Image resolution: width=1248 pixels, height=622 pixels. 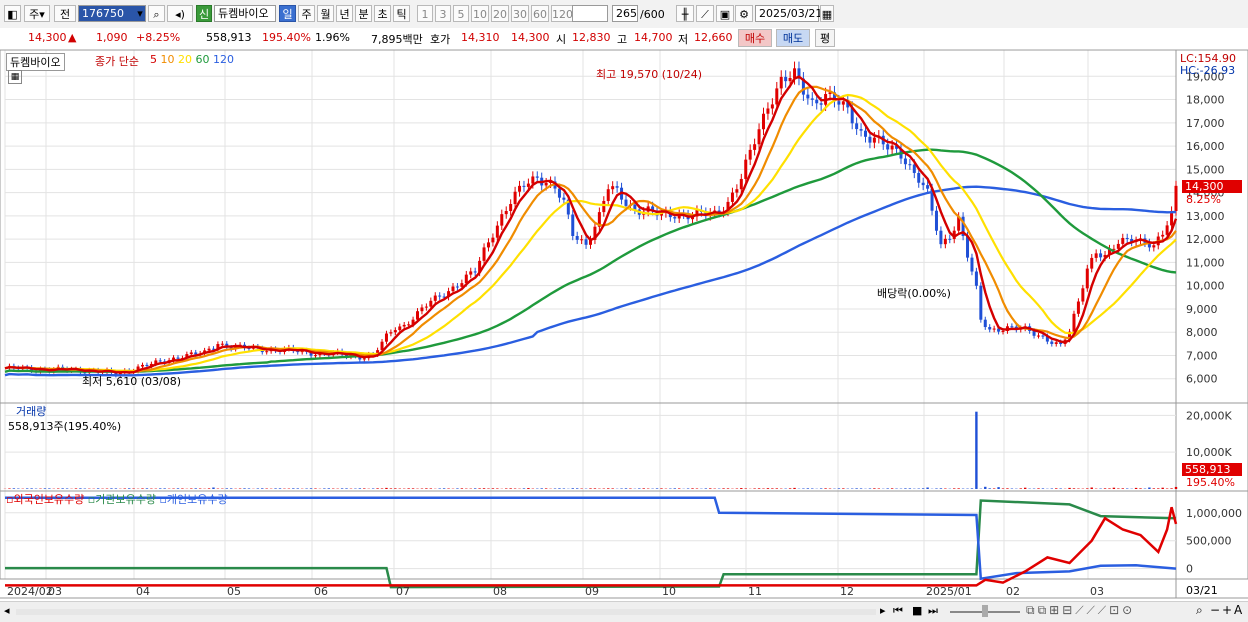 What do you see at coordinates (140, 13) in the screenshot?
I see `chevron-down-icon: ▾` at bounding box center [140, 13].